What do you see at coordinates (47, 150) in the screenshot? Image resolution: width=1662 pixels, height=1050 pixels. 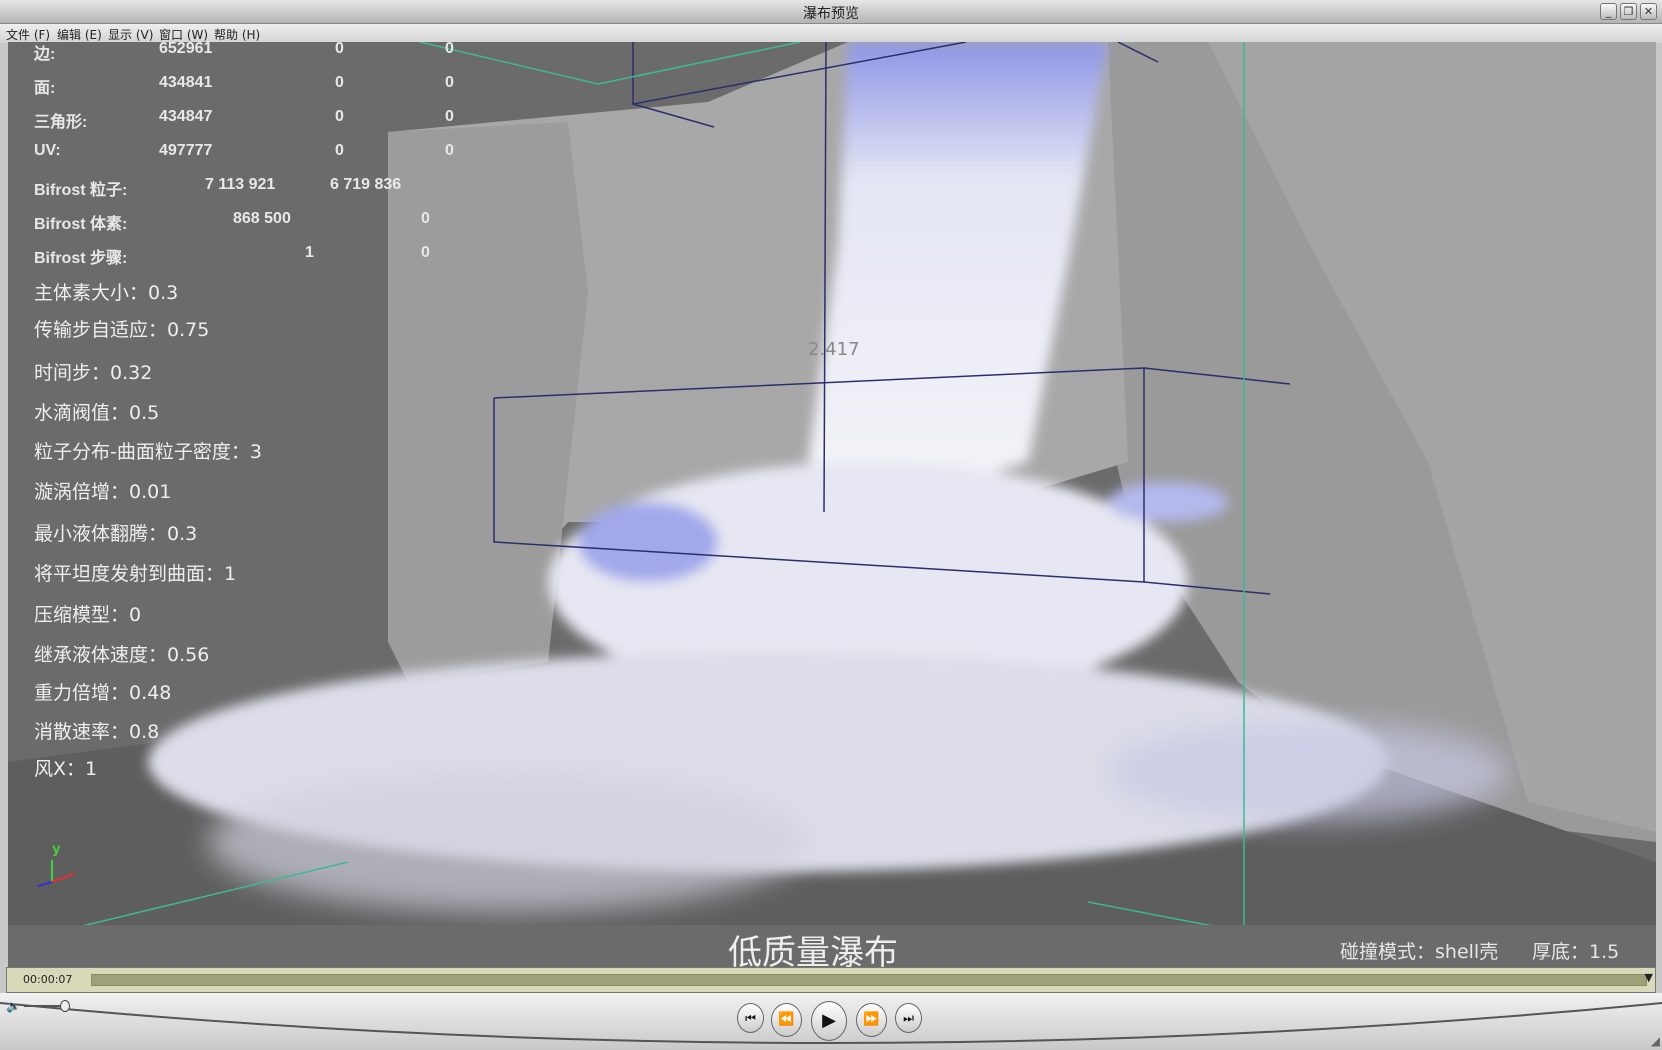 I see `stat-label: UV:` at bounding box center [47, 150].